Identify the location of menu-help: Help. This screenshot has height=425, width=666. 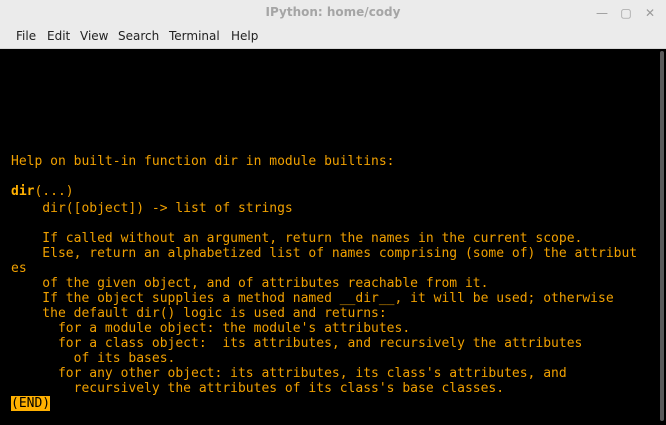
(244, 36).